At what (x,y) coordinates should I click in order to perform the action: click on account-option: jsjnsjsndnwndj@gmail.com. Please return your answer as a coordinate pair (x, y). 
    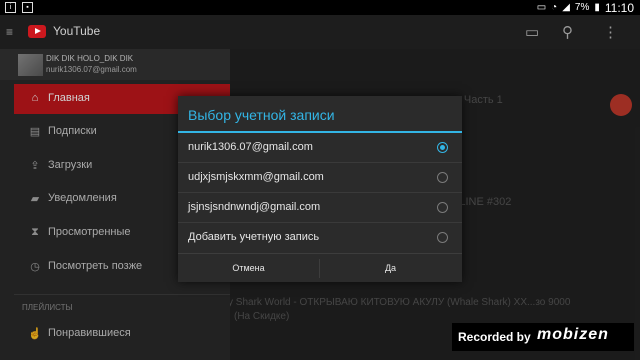
    Looking at the image, I should click on (320, 208).